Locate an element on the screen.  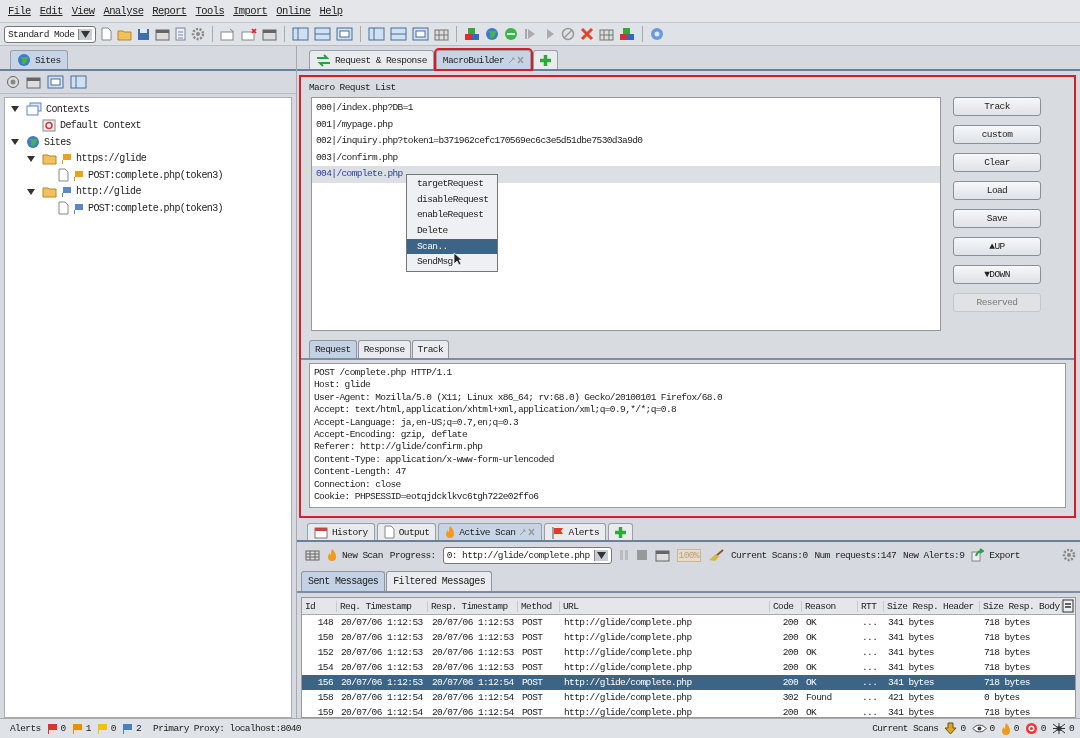
menu-item: View is located at coordinates (83, 11).